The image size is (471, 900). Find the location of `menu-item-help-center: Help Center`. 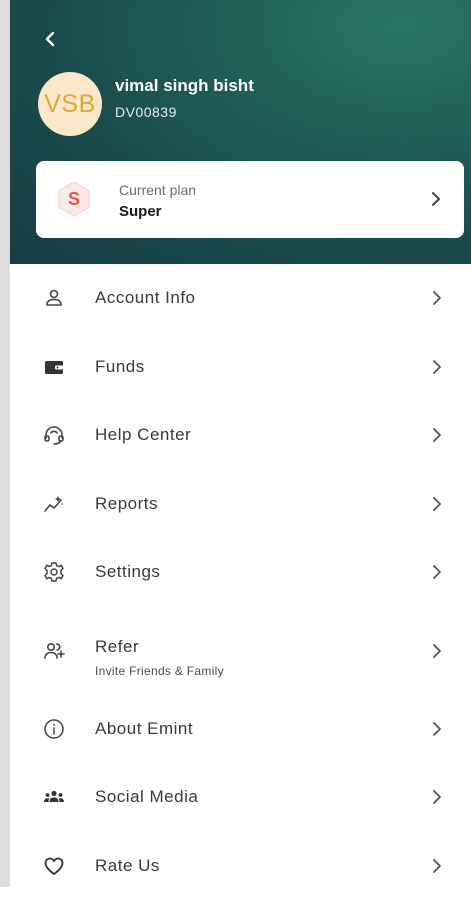

menu-item-help-center: Help Center is located at coordinates (240, 435).